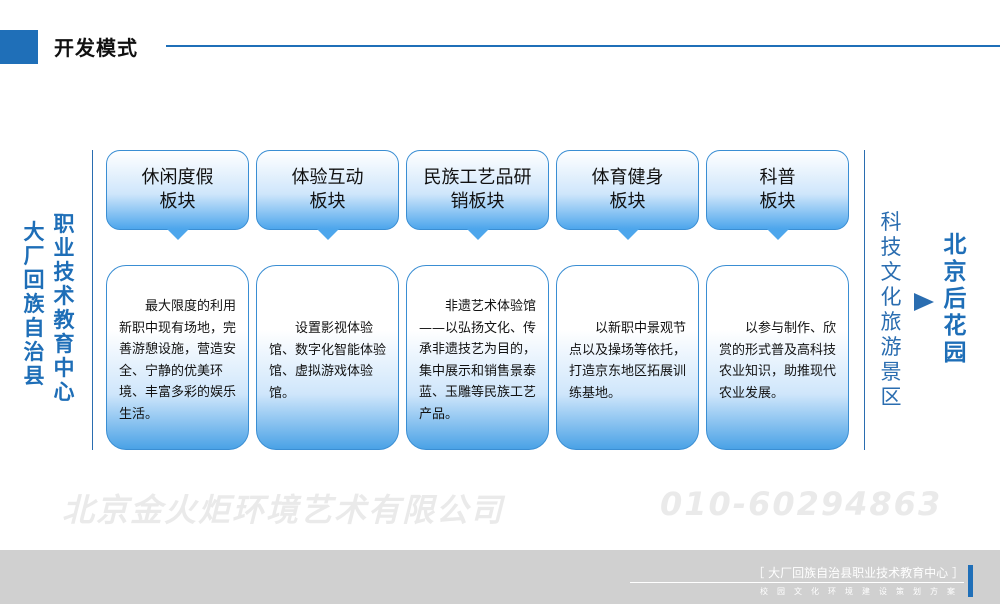  Describe the element at coordinates (19, 47) in the screenshot. I see `title-accent-block` at that location.